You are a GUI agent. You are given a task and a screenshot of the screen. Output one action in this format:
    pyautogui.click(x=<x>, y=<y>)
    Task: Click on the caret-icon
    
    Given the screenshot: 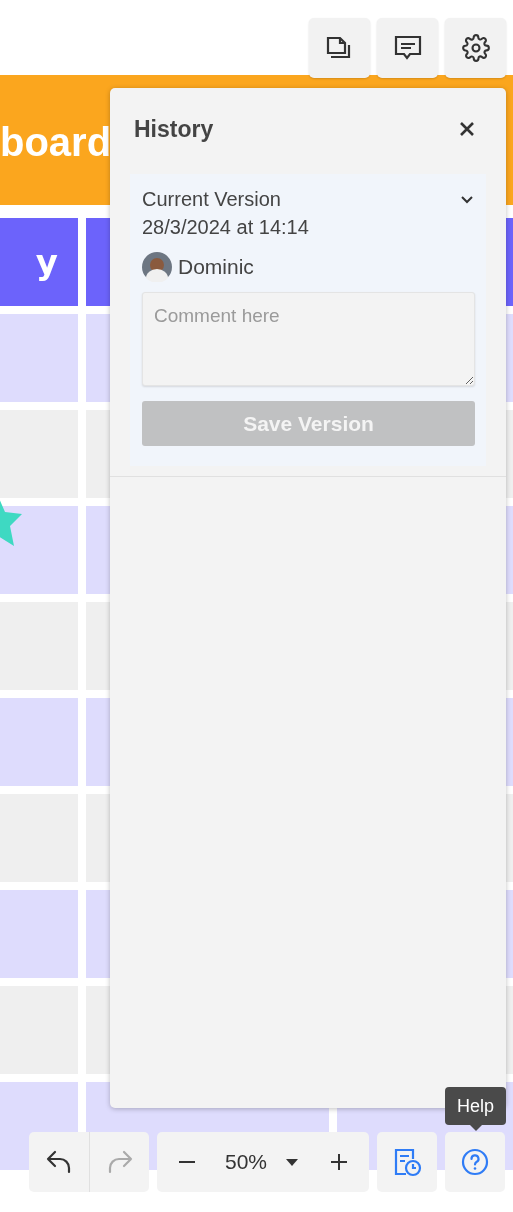 What is the action you would take?
    pyautogui.click(x=292, y=1162)
    